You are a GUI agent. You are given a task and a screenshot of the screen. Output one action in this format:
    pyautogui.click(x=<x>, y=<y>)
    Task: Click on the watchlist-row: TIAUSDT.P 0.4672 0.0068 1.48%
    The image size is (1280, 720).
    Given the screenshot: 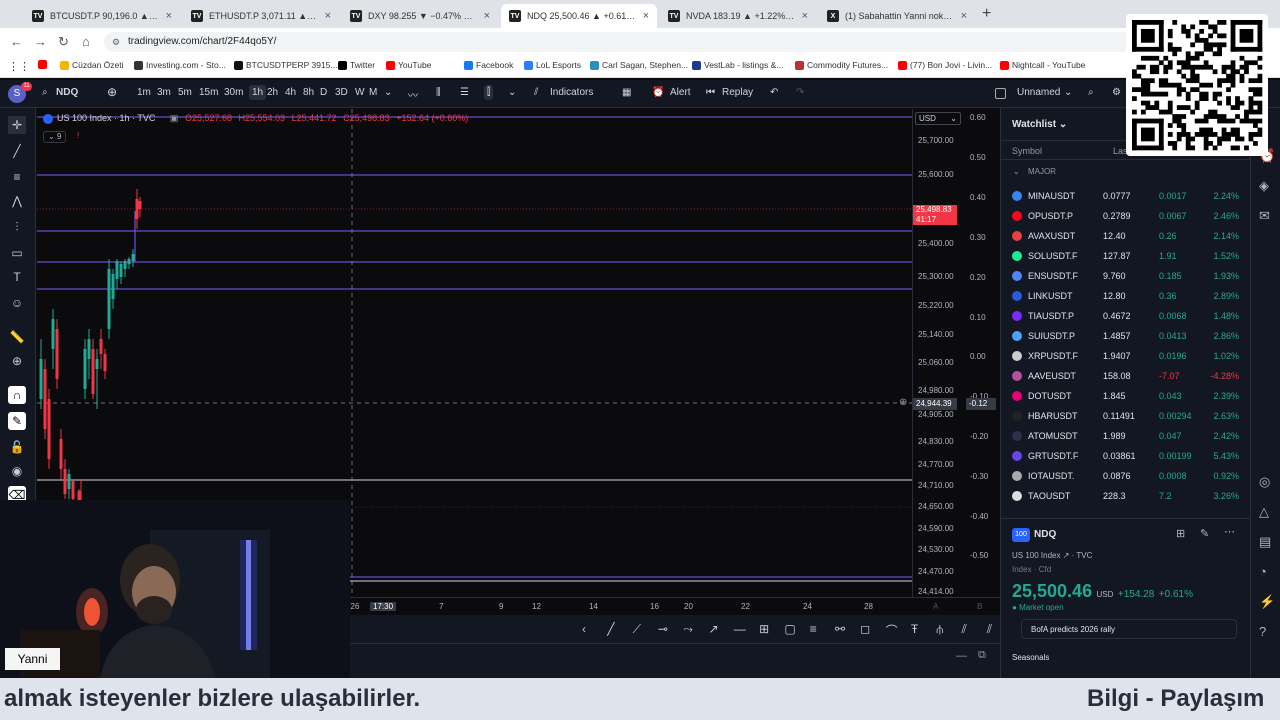 What is the action you would take?
    pyautogui.click(x=1126, y=316)
    